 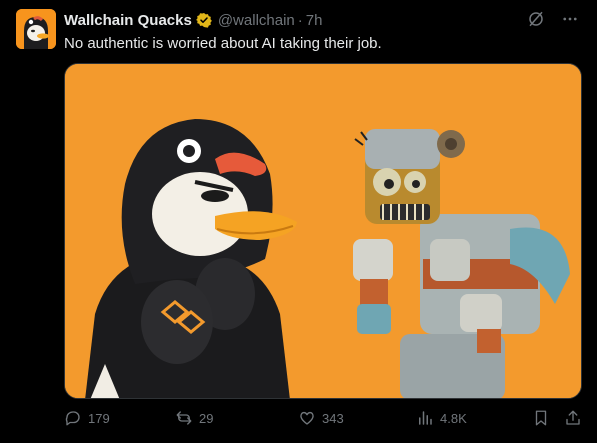 I want to click on verified-badge-icon, so click(x=203, y=20).